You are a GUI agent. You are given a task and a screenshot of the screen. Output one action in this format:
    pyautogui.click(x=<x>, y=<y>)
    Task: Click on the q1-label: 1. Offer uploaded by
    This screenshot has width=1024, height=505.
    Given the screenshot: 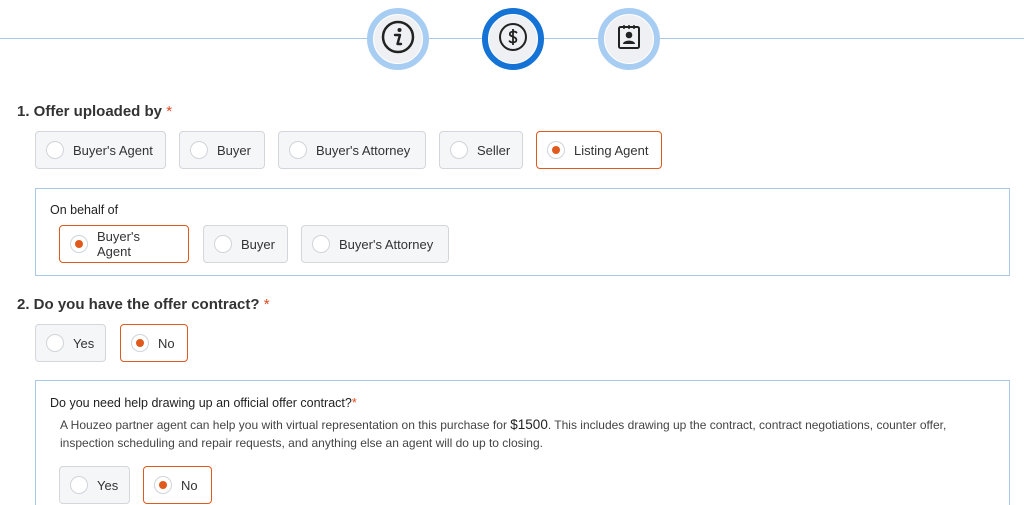 What is the action you would take?
    pyautogui.click(x=90, y=111)
    